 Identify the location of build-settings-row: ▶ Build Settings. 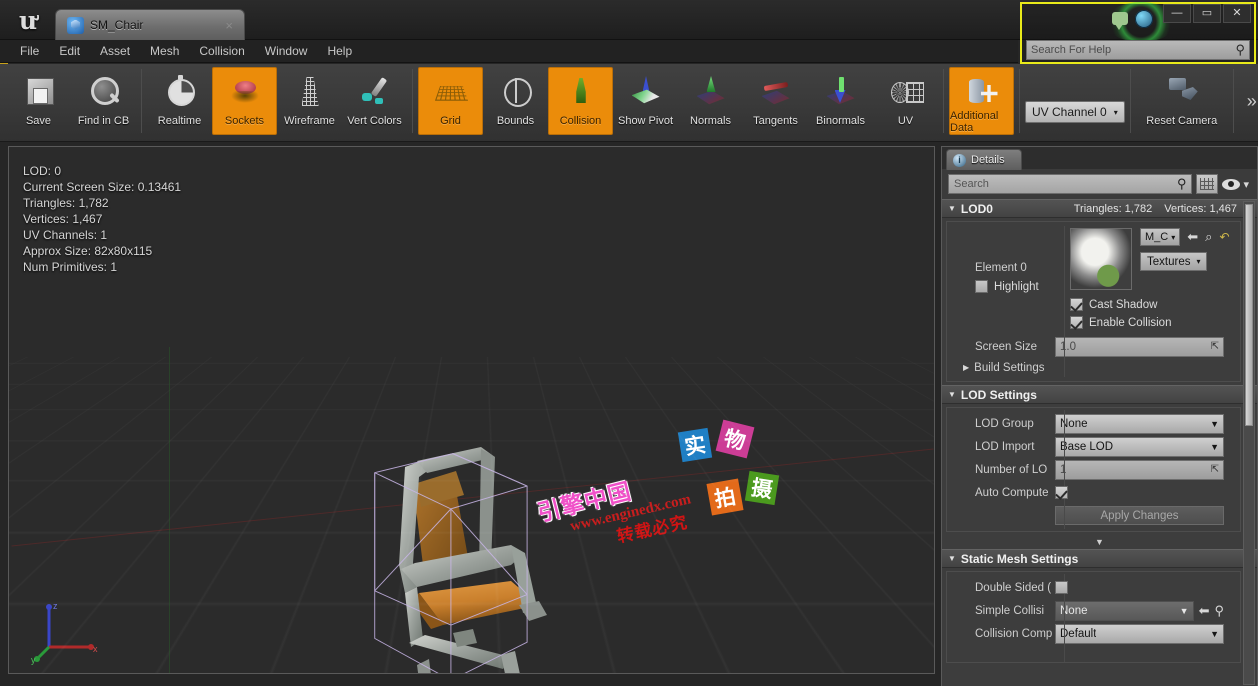
(1093, 367).